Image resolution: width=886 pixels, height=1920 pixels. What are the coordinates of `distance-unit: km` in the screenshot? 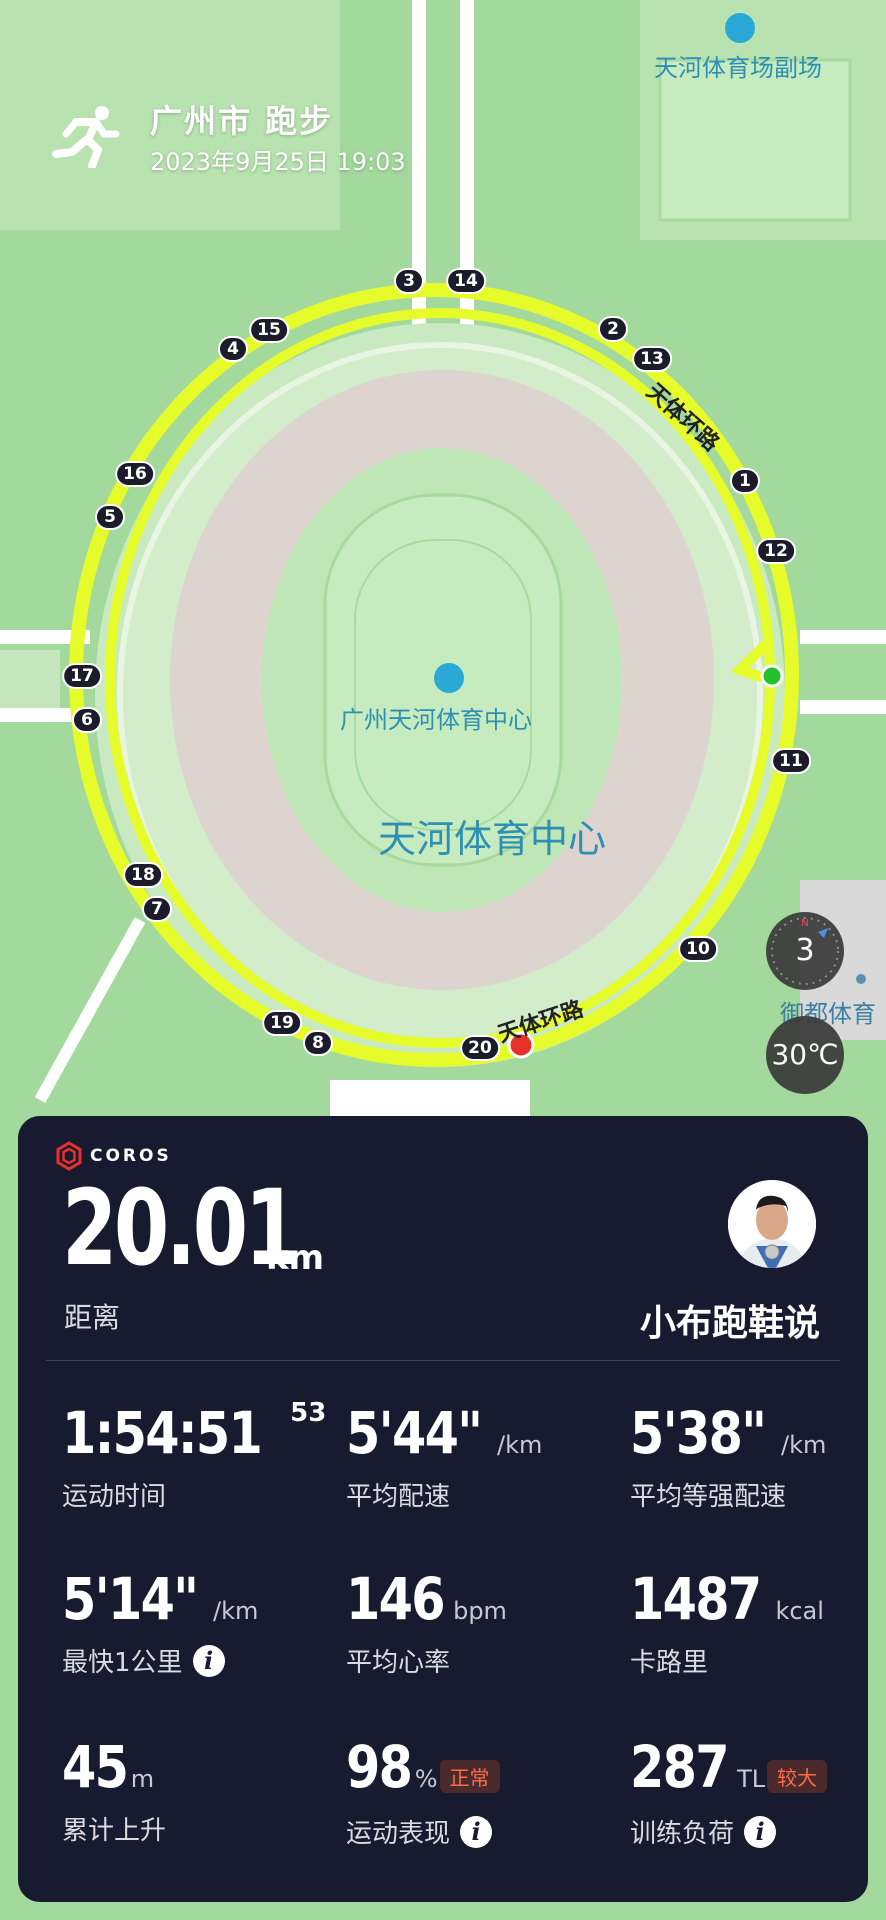 It's located at (295, 1258).